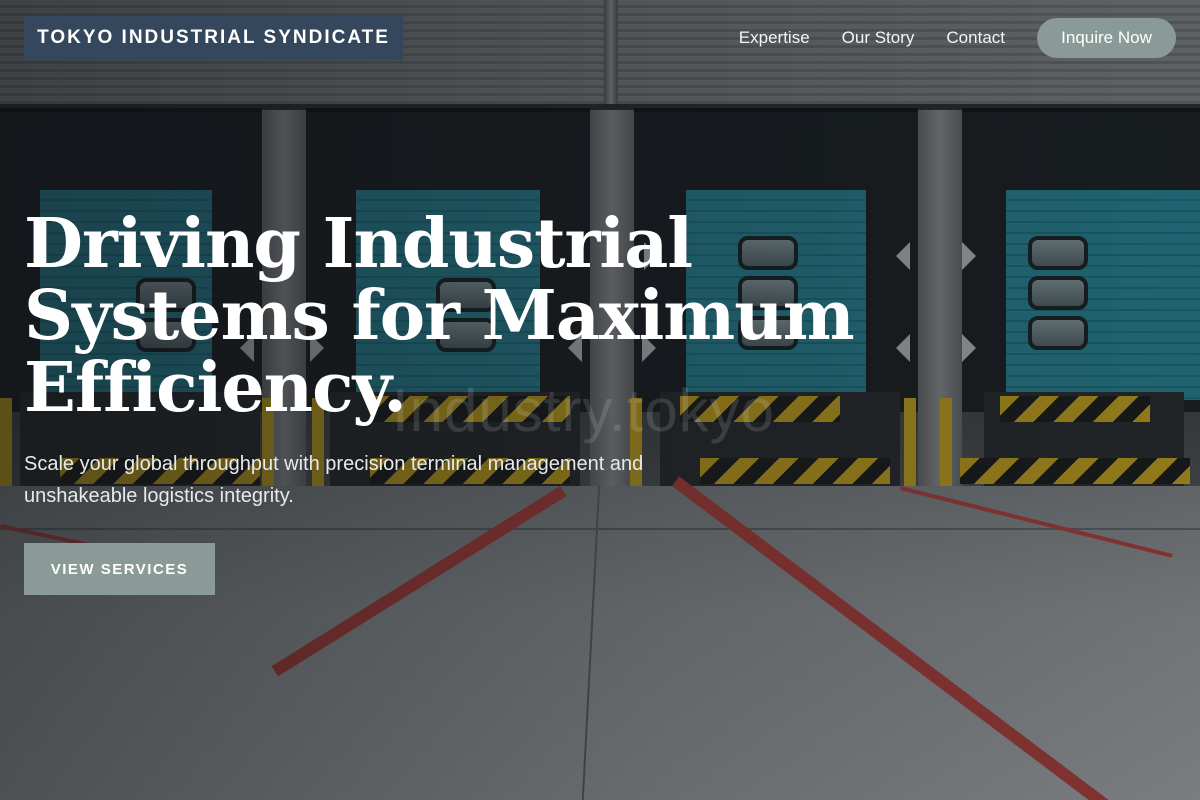 The width and height of the screenshot is (1200, 800). I want to click on view-services-button: VIEW SERVICES, so click(119, 569).